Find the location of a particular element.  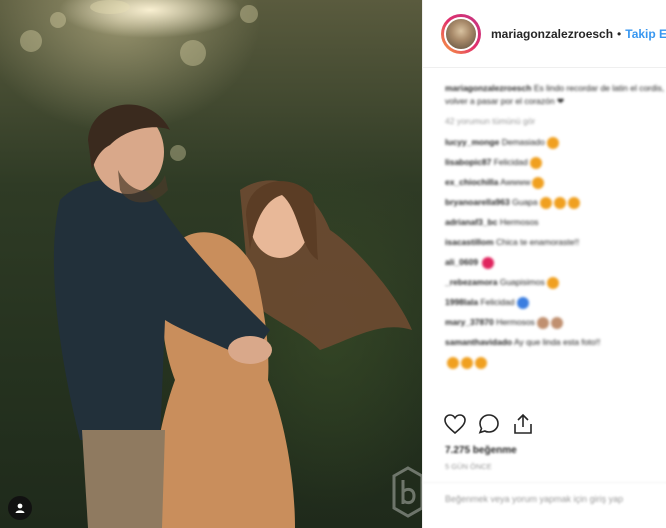

avatar is located at coordinates (461, 33).